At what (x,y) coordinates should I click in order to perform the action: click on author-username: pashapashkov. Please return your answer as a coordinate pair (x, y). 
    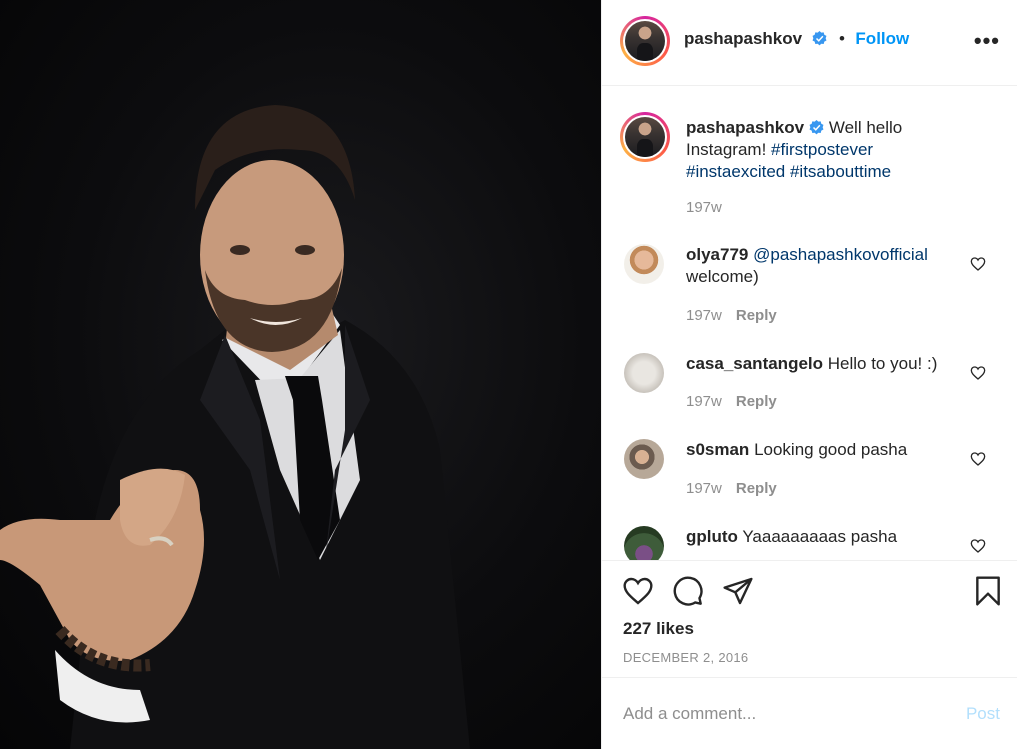
    Looking at the image, I should click on (743, 38).